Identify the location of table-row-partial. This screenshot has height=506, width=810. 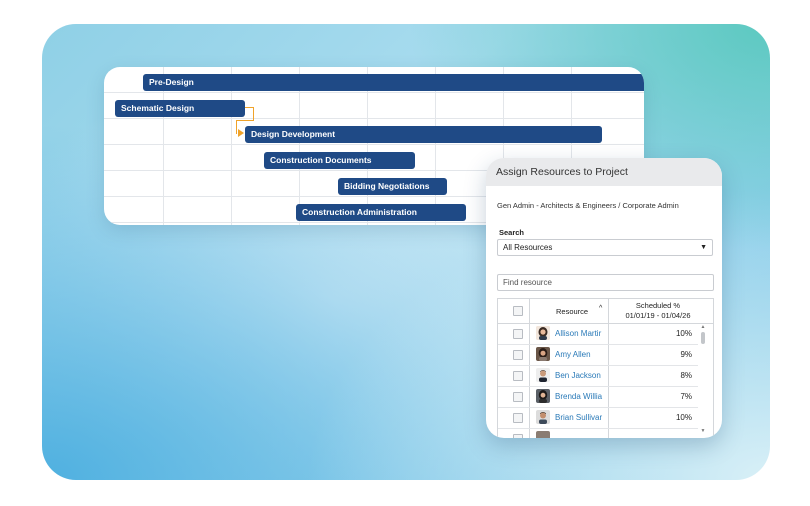
(598, 433).